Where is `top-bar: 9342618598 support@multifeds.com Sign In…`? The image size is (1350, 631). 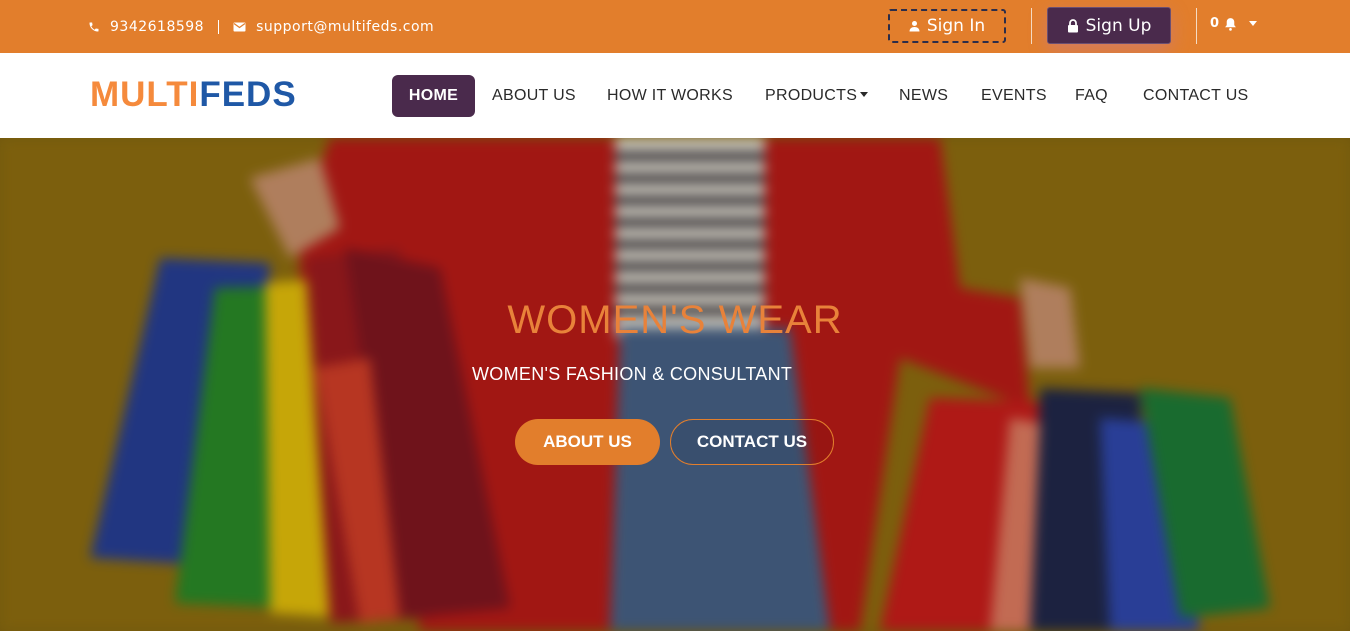
top-bar: 9342618598 support@multifeds.com Sign In… is located at coordinates (675, 26).